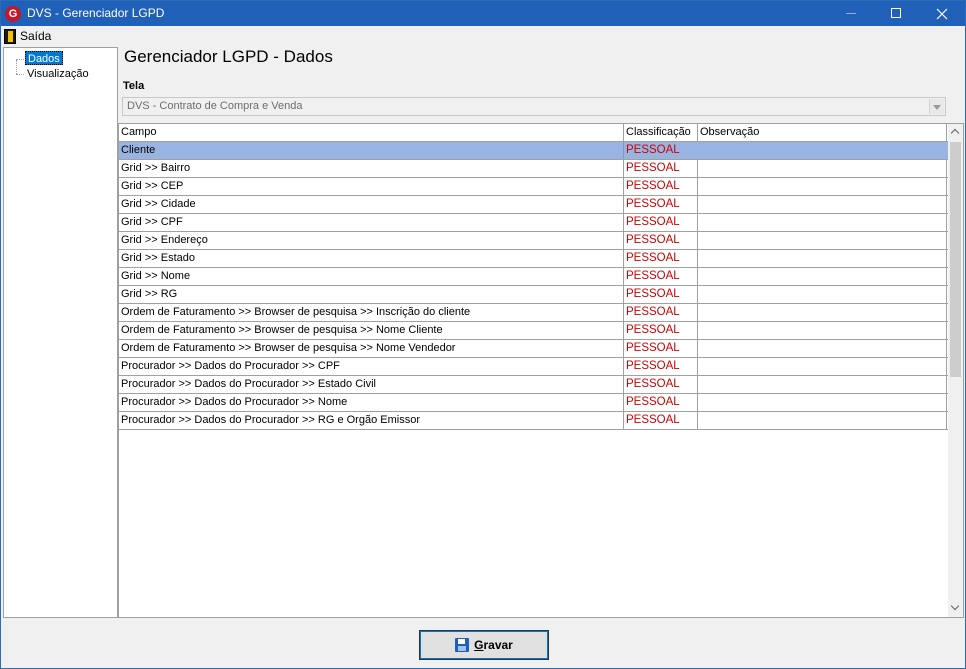 The height and width of the screenshot is (669, 966). I want to click on column-header-campo: Campo, so click(371, 132).